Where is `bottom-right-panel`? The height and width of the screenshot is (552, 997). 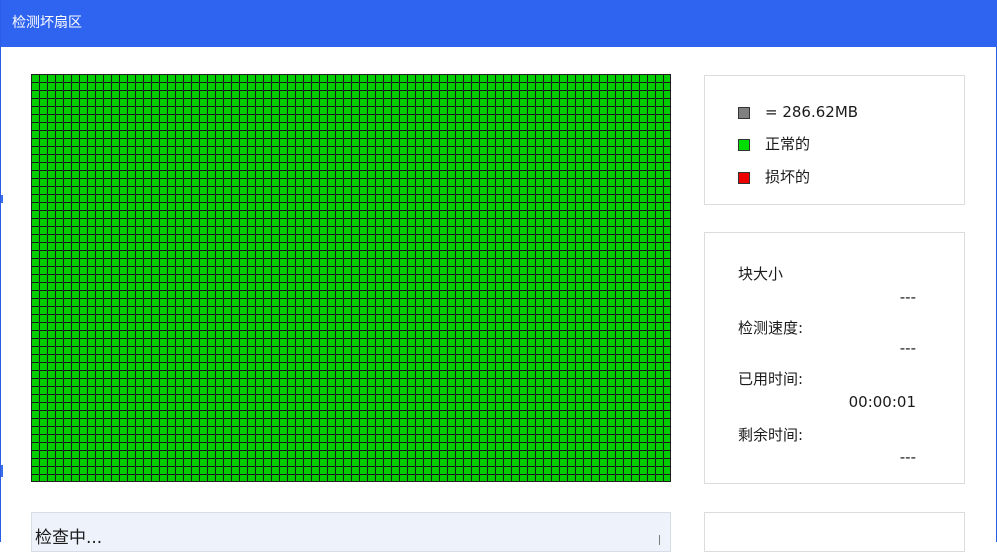 bottom-right-panel is located at coordinates (834, 532).